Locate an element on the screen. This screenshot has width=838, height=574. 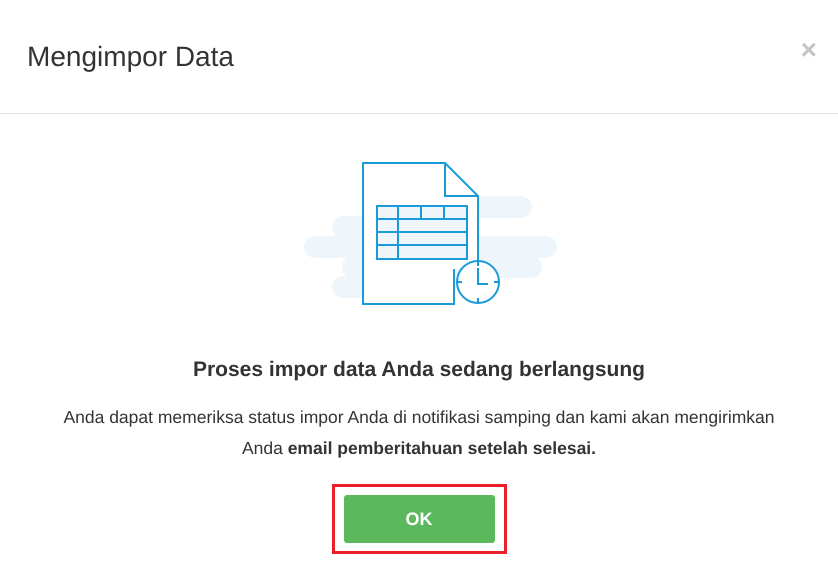
status-heading: Proses impor data Anda sedang berlangsung is located at coordinates (419, 370).